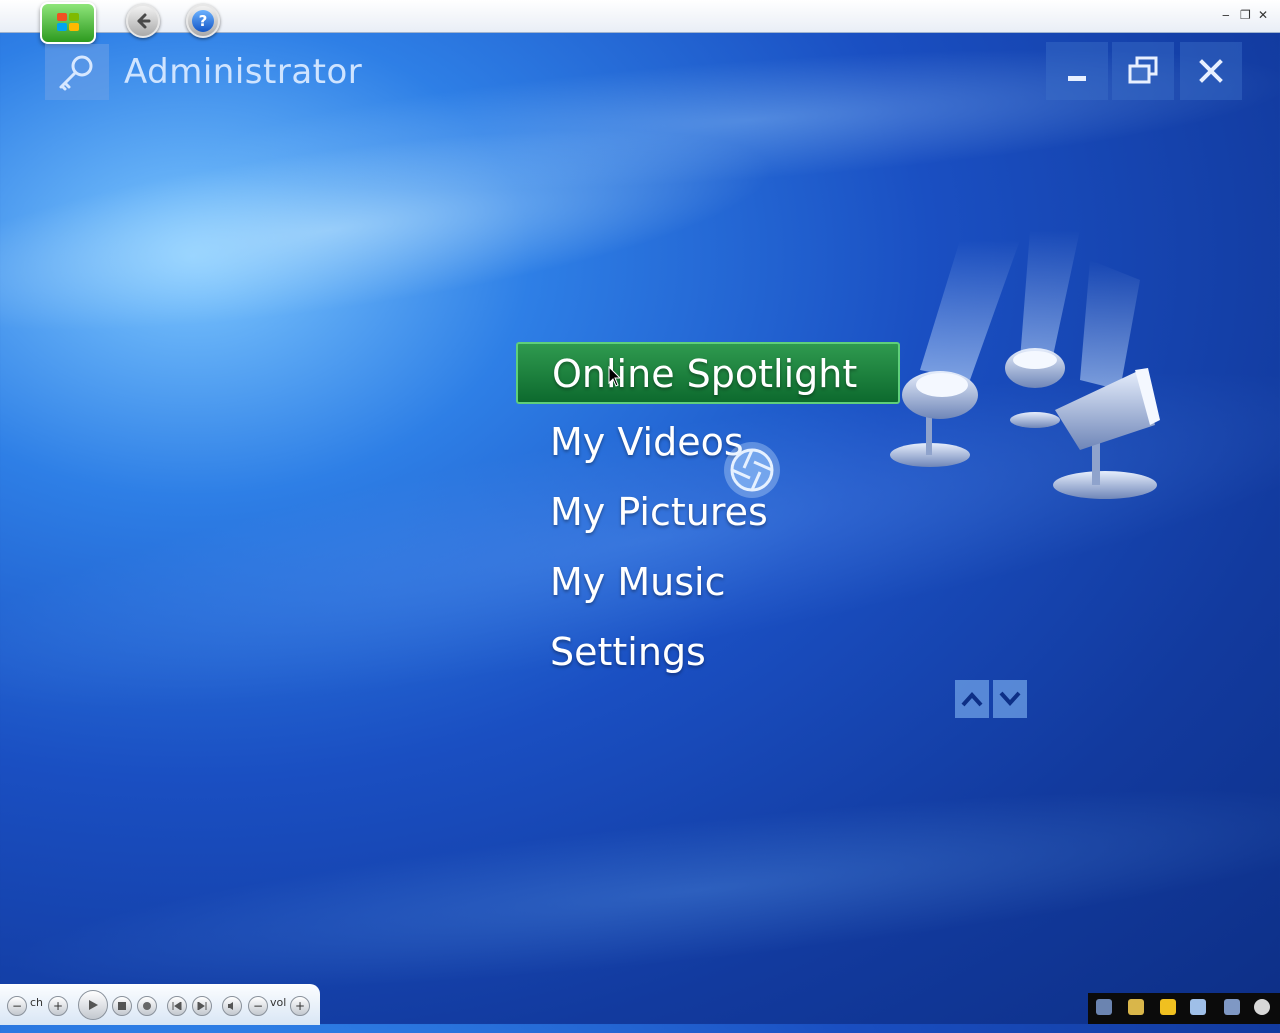 The width and height of the screenshot is (1280, 1033). I want to click on menu-item-label: My Music, so click(638, 582).